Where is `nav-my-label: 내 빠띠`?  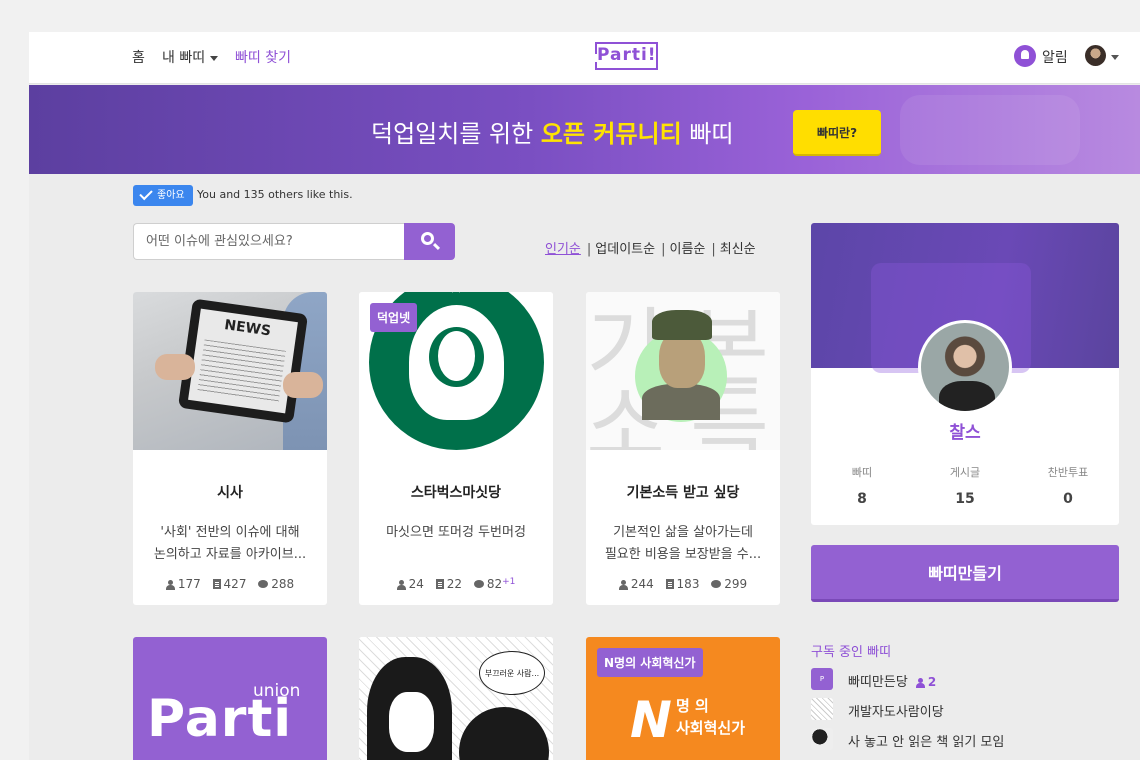 nav-my-label: 내 빠띠 is located at coordinates (184, 58).